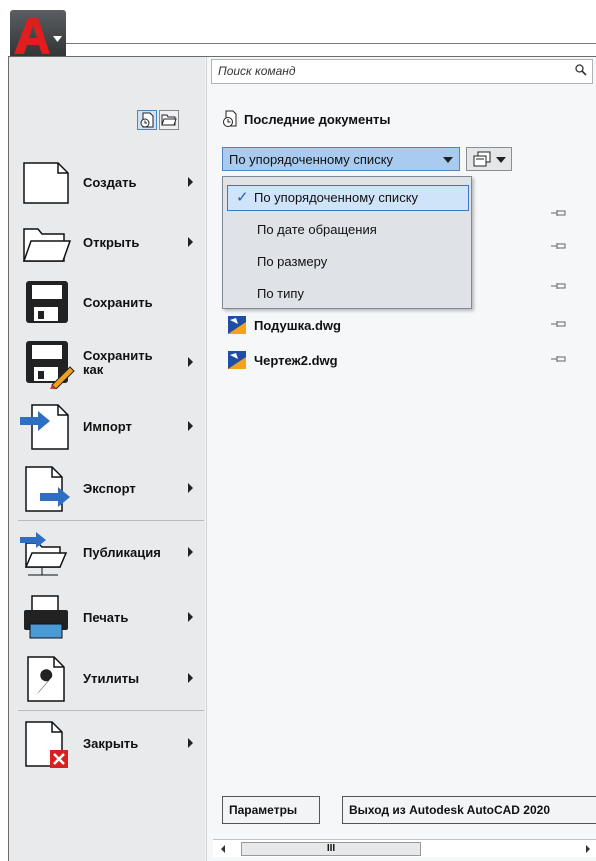 The height and width of the screenshot is (861, 596). I want to click on menu-item-label: Экспорт, so click(109, 488).